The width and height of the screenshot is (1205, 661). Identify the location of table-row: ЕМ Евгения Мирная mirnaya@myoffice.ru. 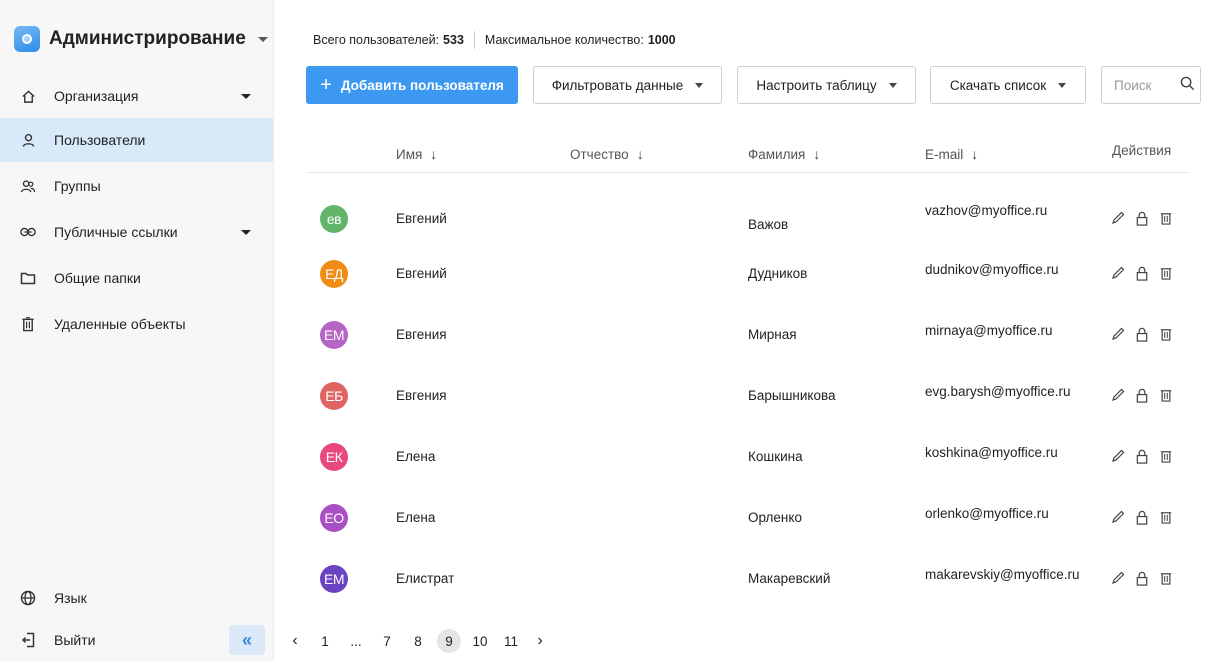
(747, 333).